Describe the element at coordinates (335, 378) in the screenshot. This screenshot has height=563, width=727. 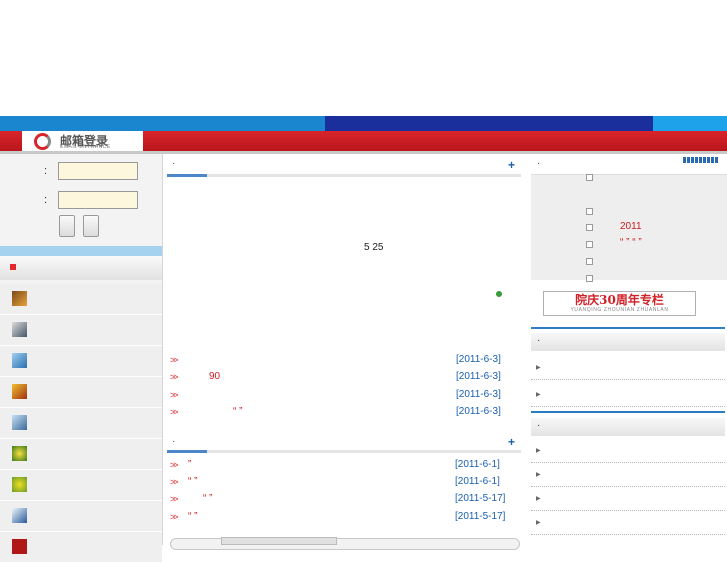
I see `news-item: >> 90 [2011-6-3]` at that location.